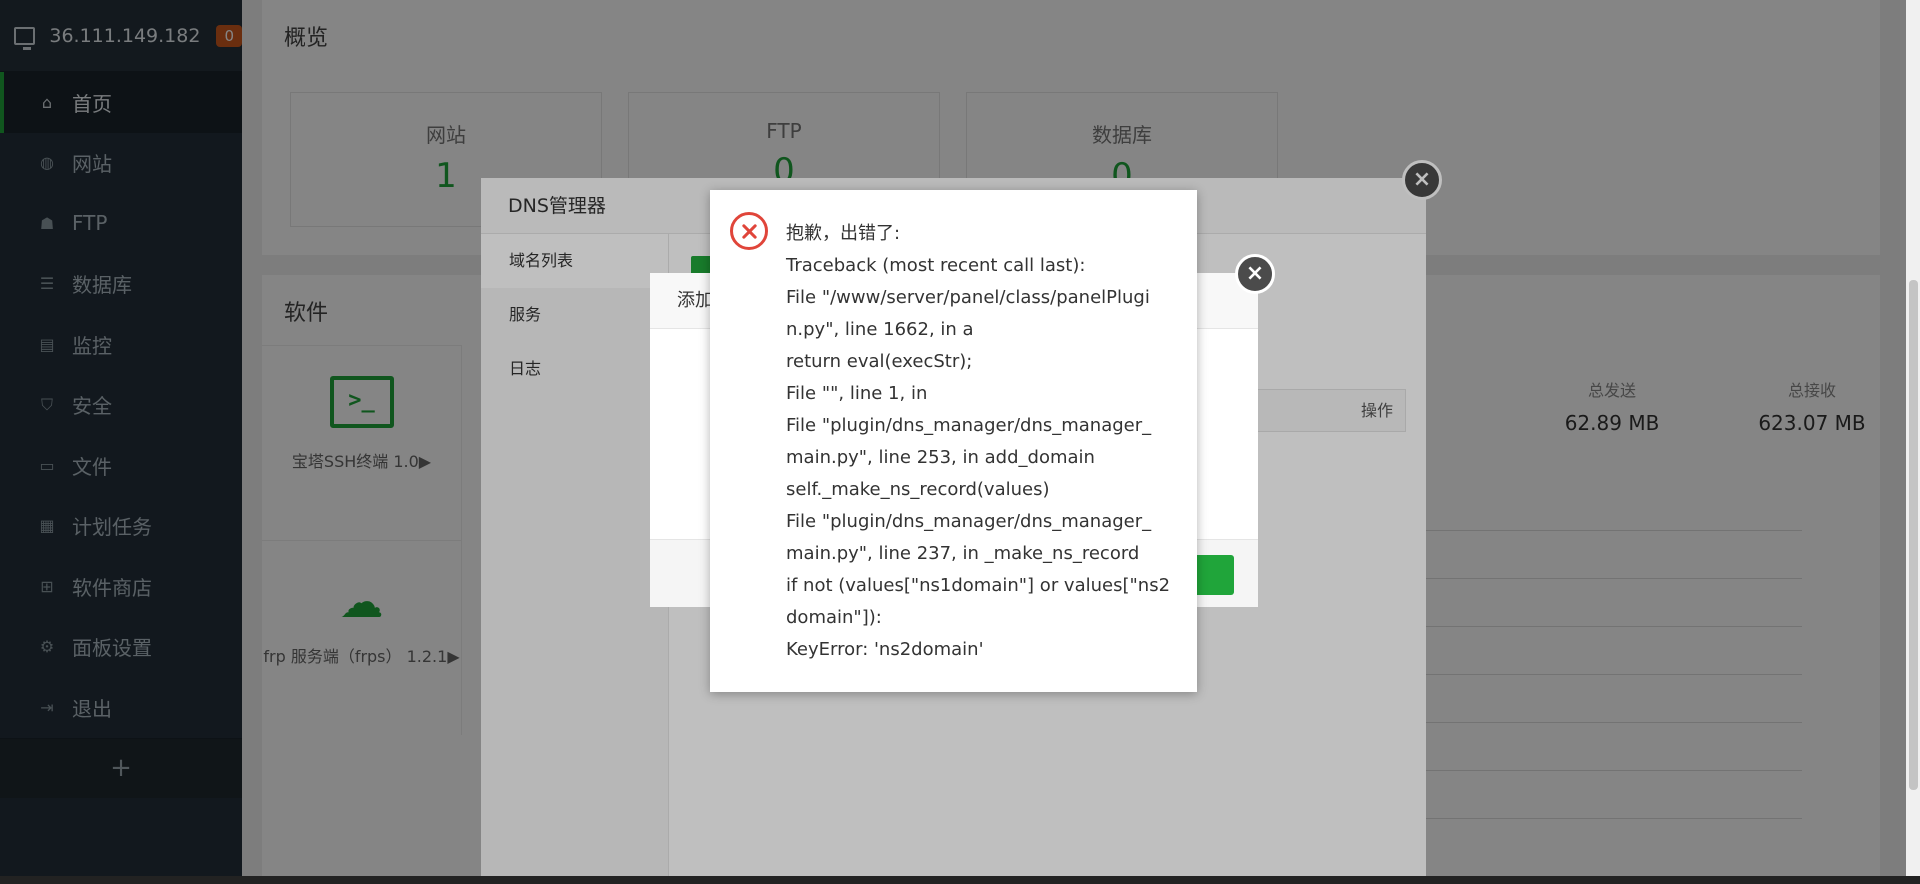  Describe the element at coordinates (1255, 274) in the screenshot. I see `close-icon: ×` at that location.